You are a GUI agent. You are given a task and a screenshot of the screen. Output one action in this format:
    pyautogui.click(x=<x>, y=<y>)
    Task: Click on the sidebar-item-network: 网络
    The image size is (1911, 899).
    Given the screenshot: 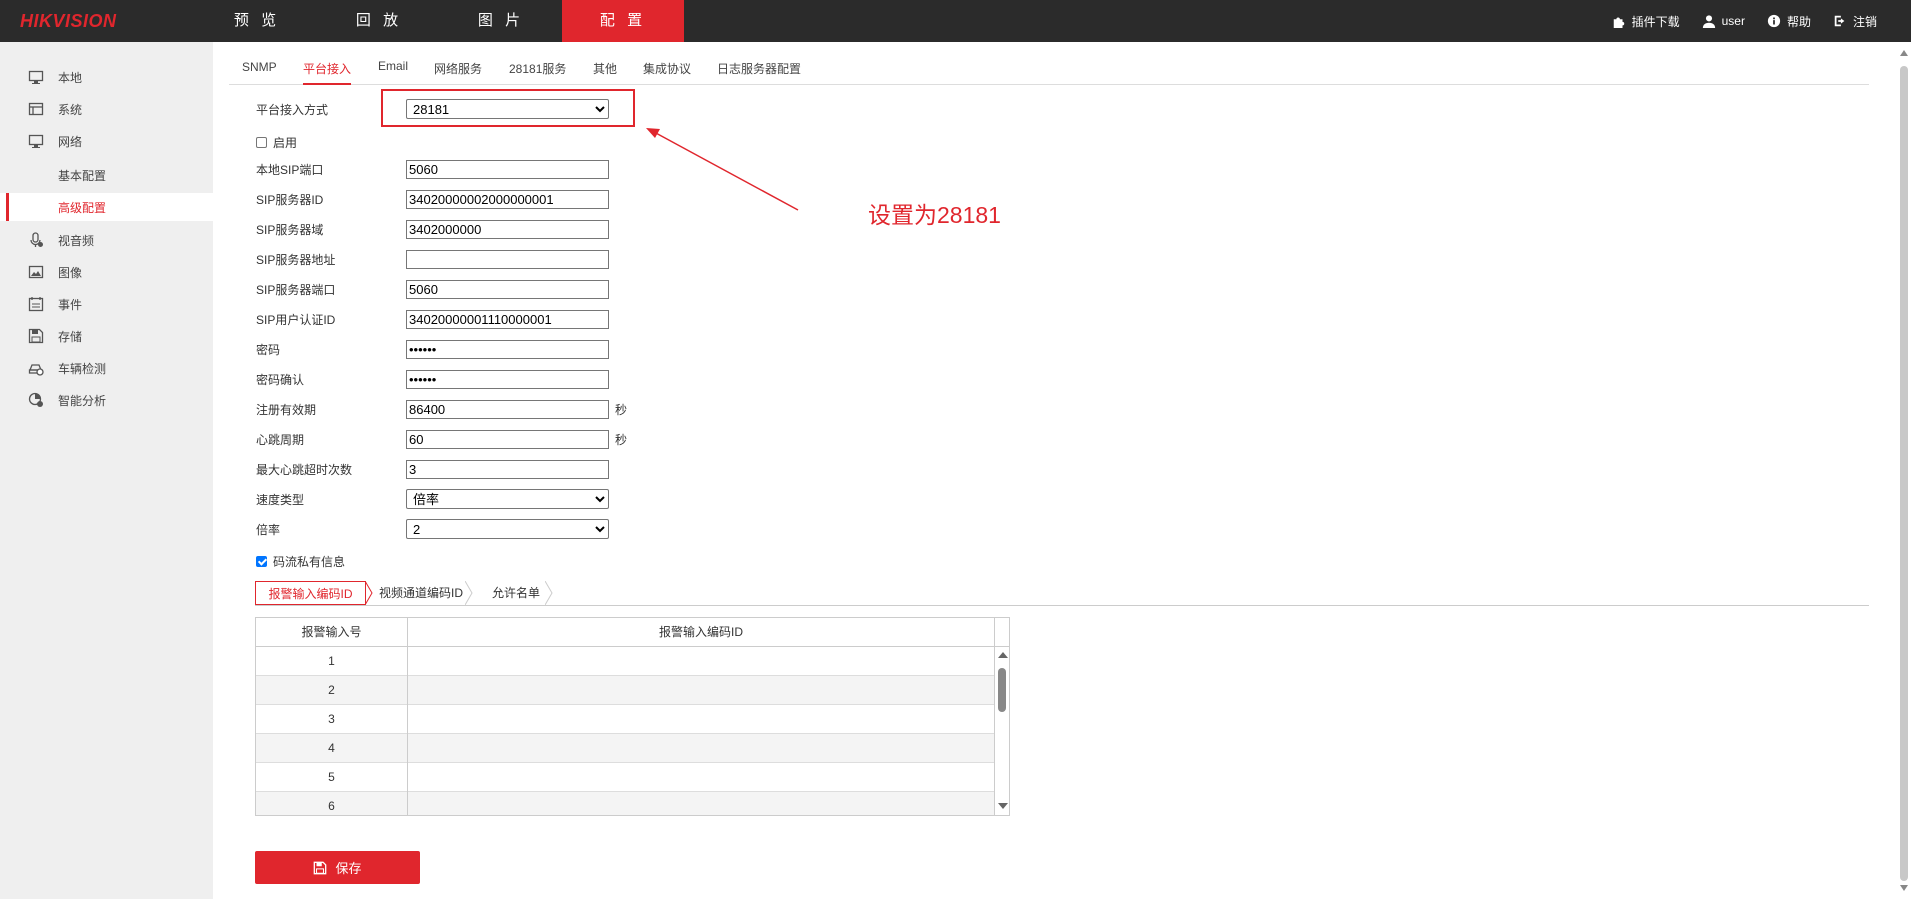 What is the action you would take?
    pyautogui.click(x=106, y=141)
    